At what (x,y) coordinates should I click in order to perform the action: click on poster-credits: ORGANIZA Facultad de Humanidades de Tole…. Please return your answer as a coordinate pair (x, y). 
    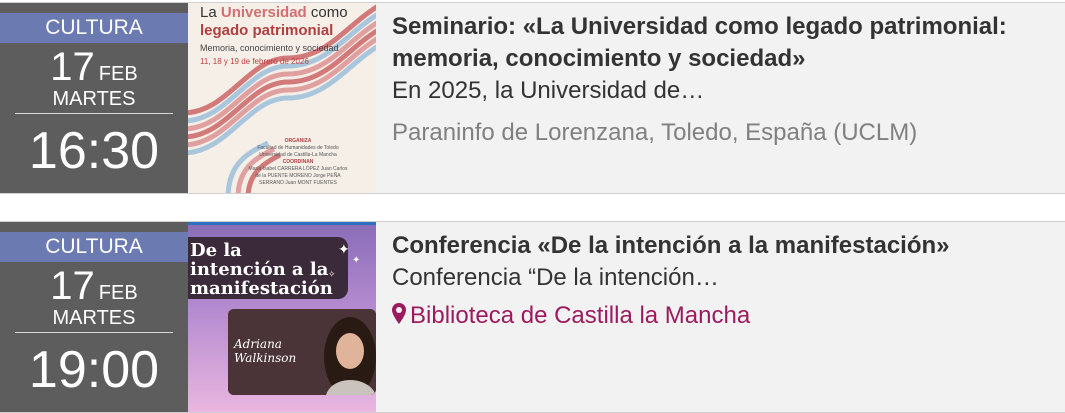
    Looking at the image, I should click on (298, 162).